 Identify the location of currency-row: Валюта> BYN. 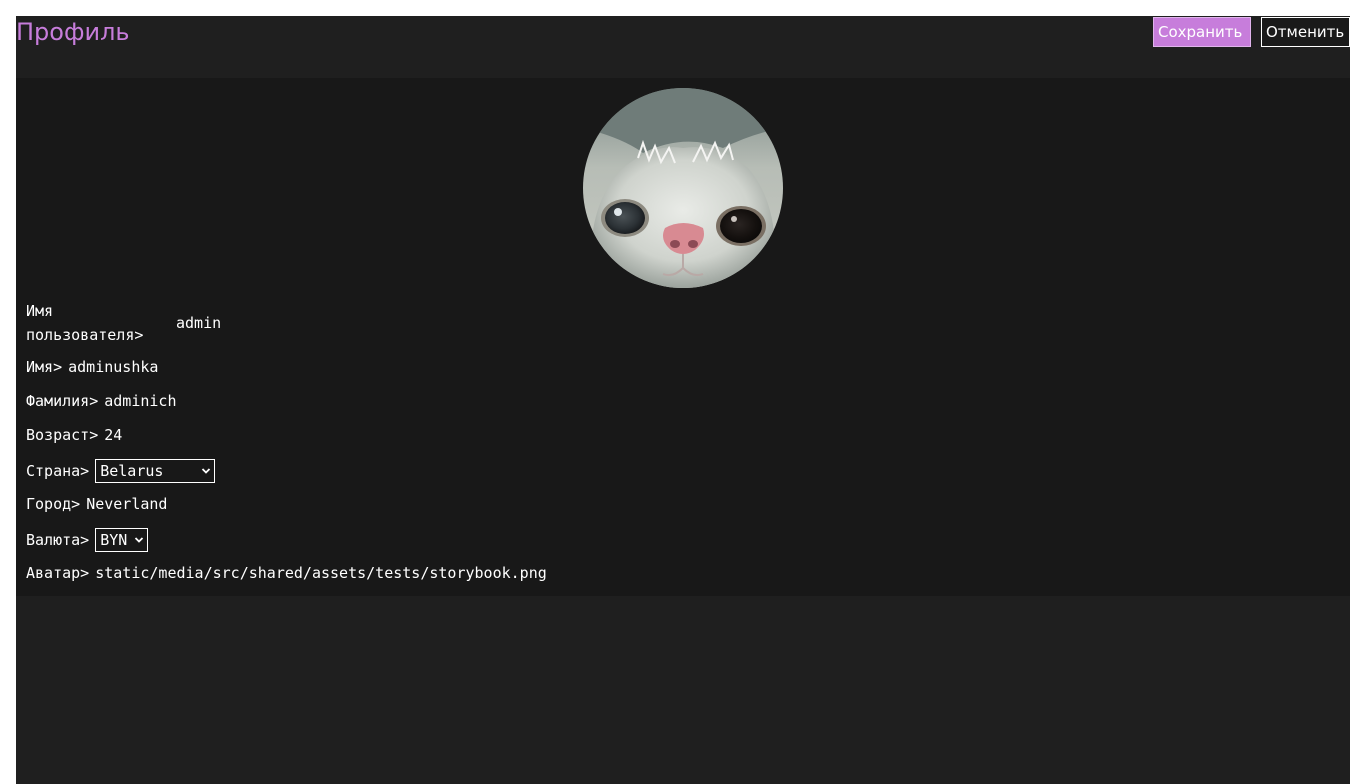
(87, 540).